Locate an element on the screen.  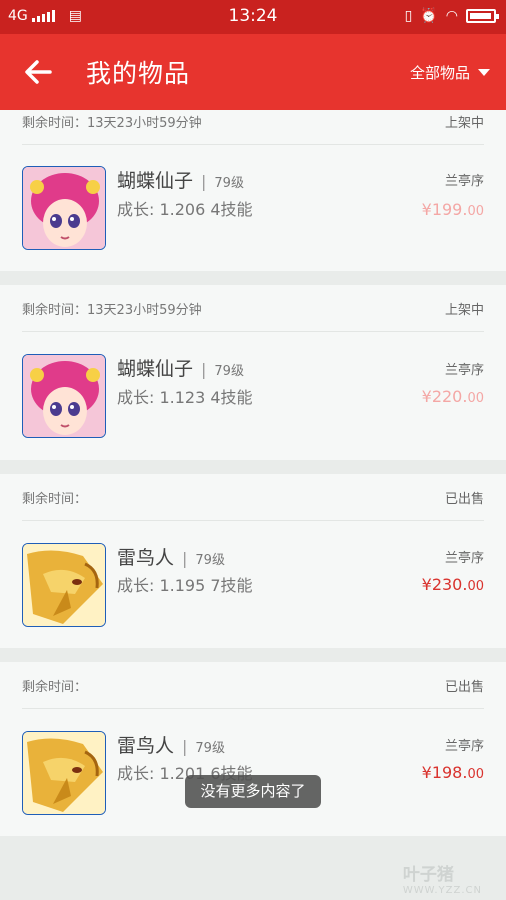
price: ¥230.00 is located at coordinates (452, 584).